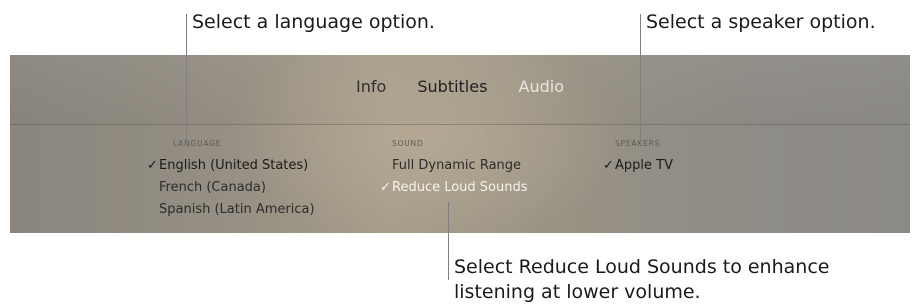 The height and width of the screenshot is (307, 920). I want to click on language-option-label: Spanish (Latin America), so click(237, 209).